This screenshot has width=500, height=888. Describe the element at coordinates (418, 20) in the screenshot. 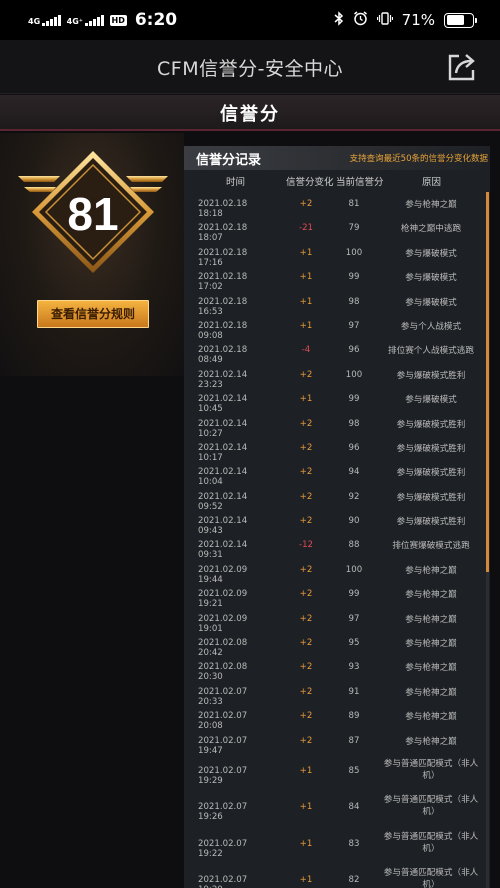

I see `battery-percent: 71%` at that location.